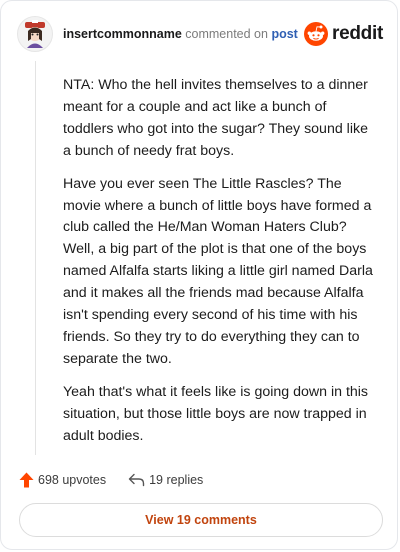  I want to click on byline: insertcommonname commented on post, so click(180, 34).